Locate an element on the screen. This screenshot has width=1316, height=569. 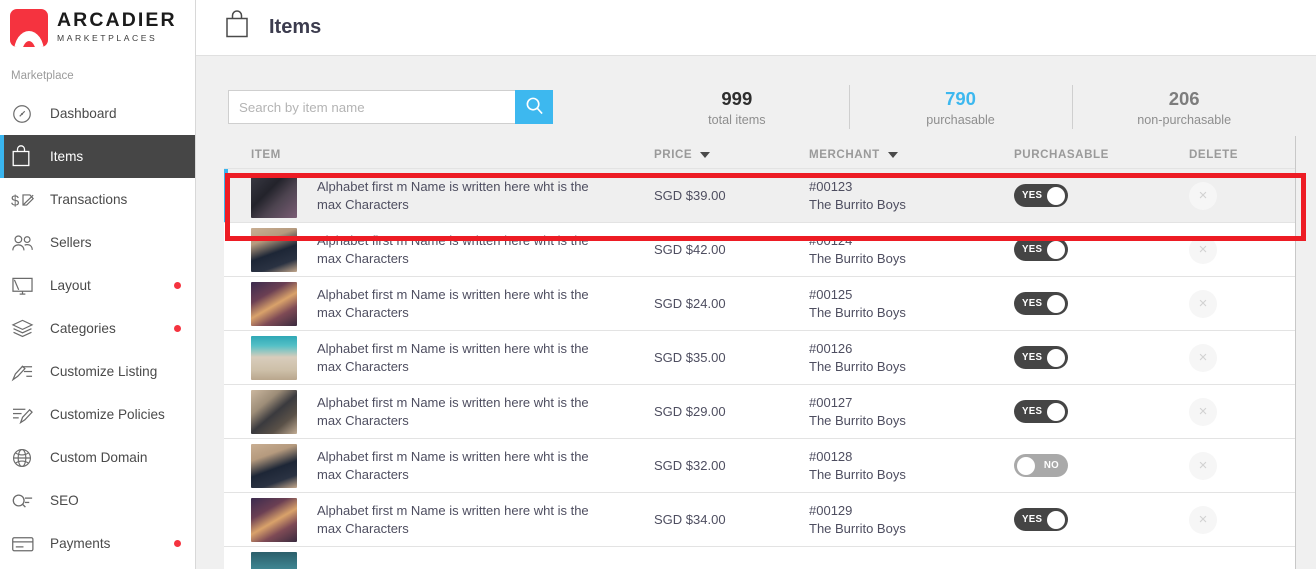
sidebar-item-label: Customize Policies is located at coordinates (107, 414).